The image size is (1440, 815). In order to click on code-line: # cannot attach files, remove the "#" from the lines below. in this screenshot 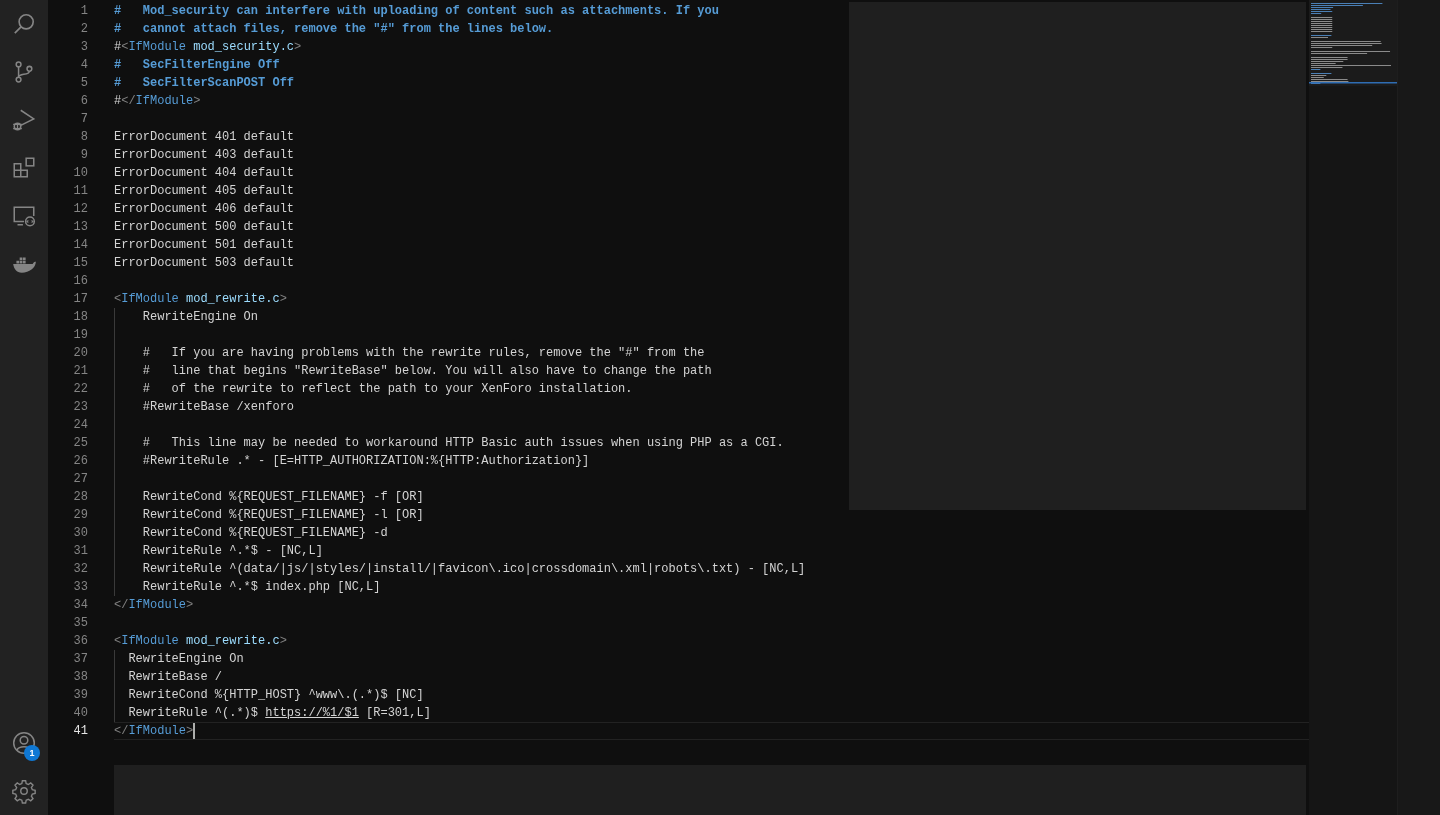, I will do `click(334, 29)`.